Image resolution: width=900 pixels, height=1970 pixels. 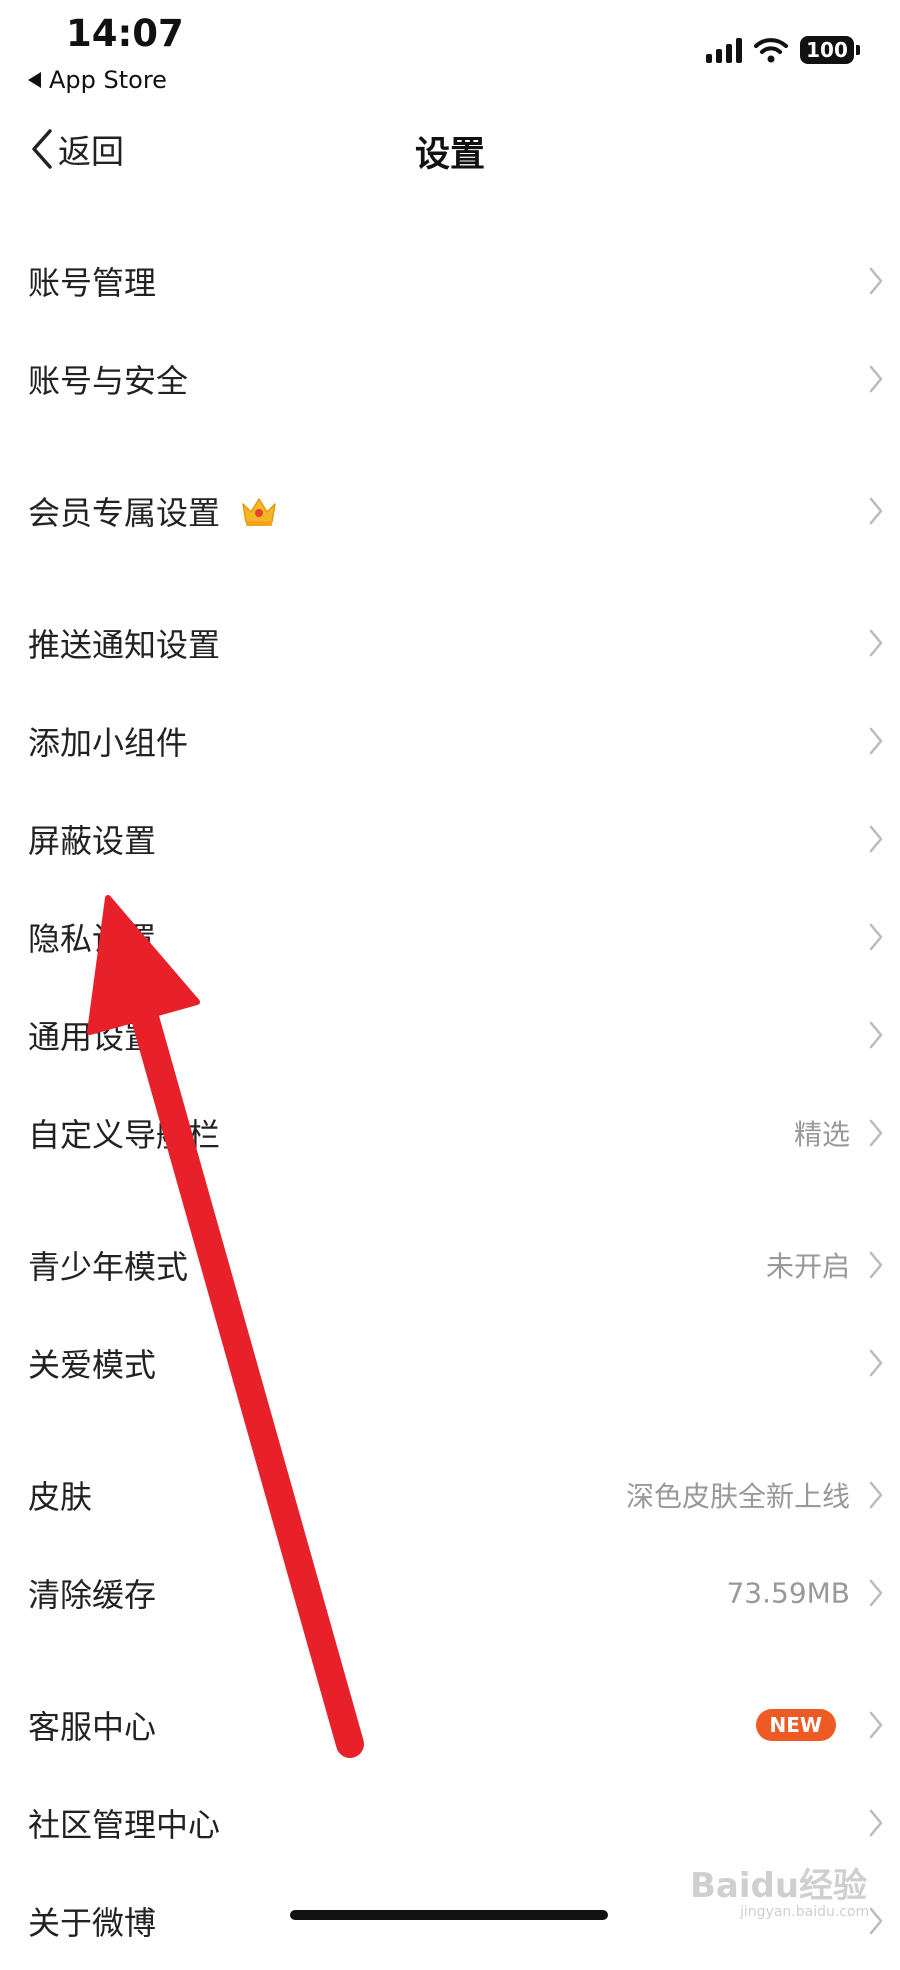 What do you see at coordinates (125, 33) in the screenshot?
I see `status-time: 14:07` at bounding box center [125, 33].